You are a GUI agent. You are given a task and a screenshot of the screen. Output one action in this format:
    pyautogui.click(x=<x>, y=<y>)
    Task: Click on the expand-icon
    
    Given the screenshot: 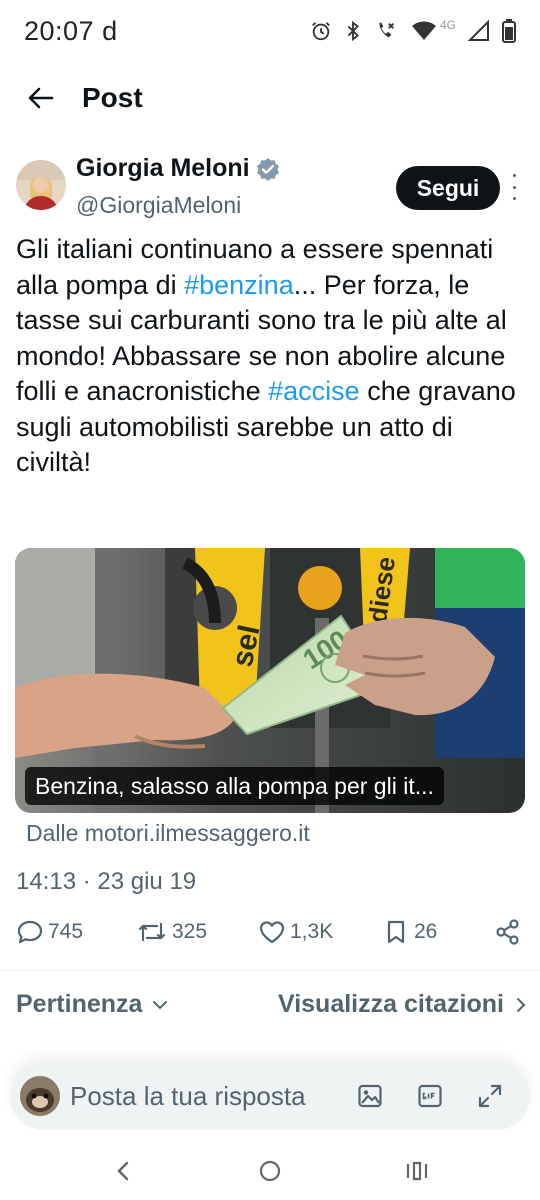 What is the action you would take?
    pyautogui.click(x=490, y=1096)
    